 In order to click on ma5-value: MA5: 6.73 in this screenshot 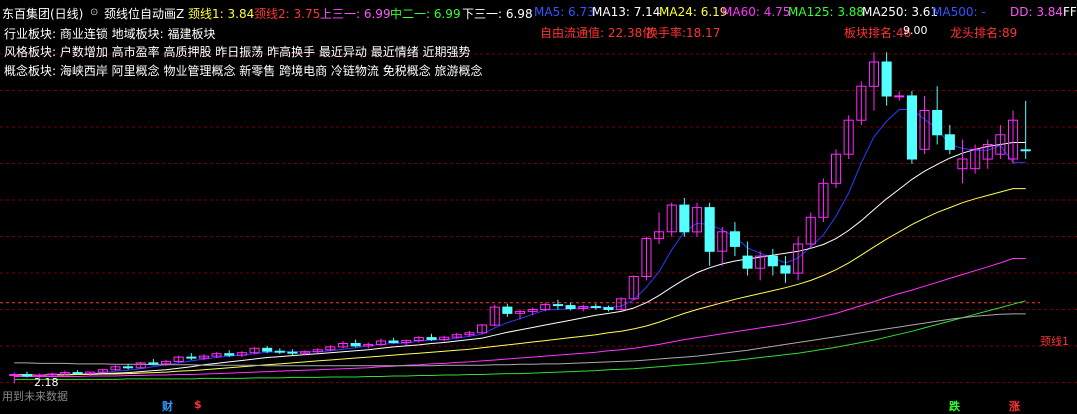, I will do `click(564, 12)`.